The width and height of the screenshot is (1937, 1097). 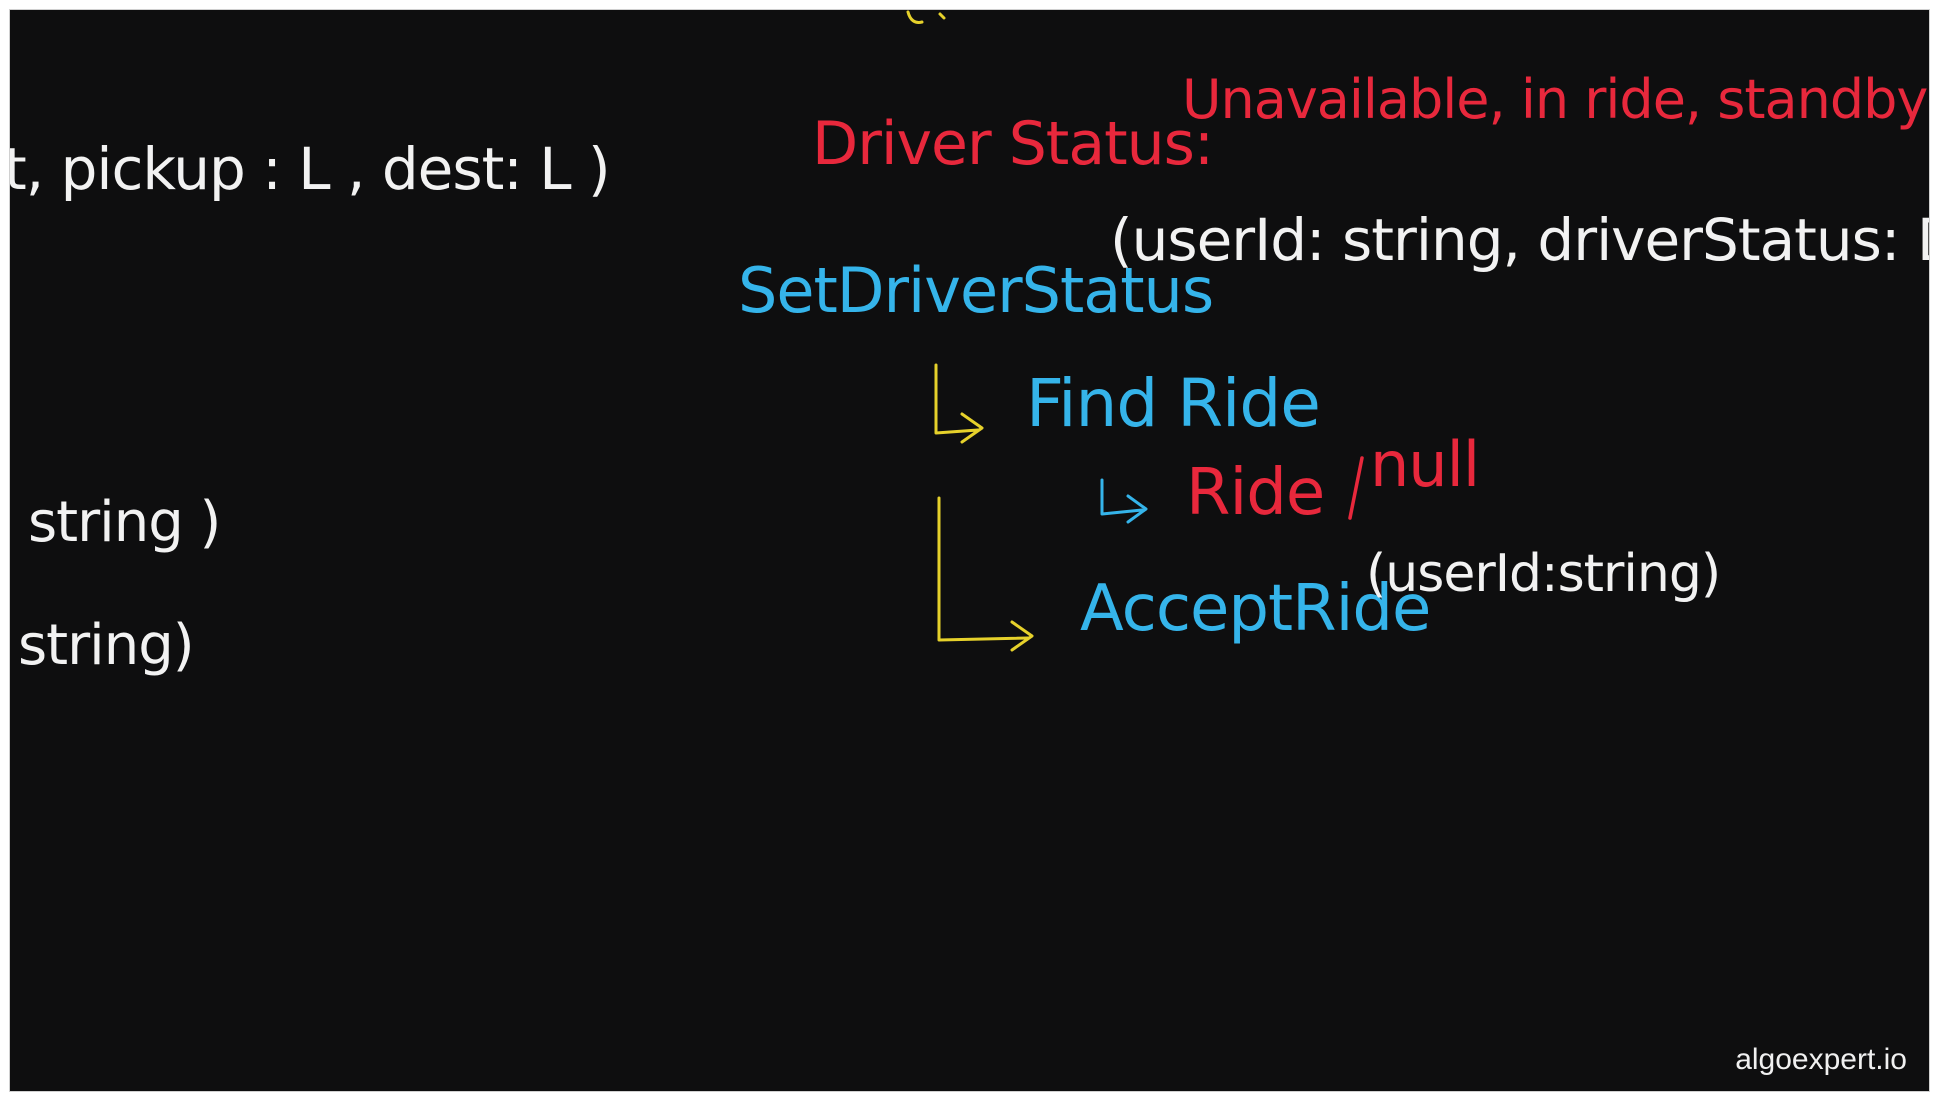 I want to click on arrow-to-ride-result, so click(x=1124, y=501).